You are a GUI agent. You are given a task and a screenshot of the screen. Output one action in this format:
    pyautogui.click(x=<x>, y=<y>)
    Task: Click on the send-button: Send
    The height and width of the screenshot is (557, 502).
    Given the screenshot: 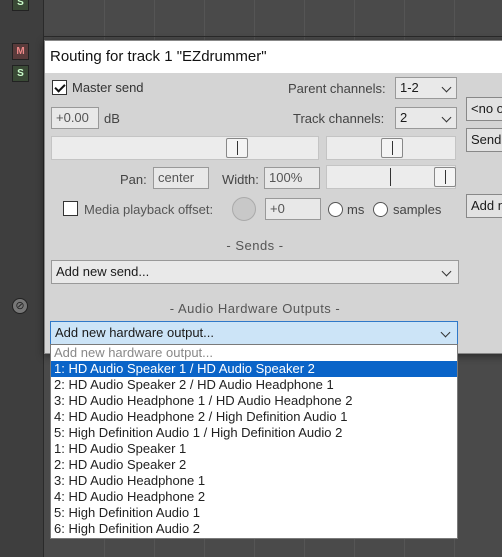 What is the action you would take?
    pyautogui.click(x=484, y=140)
    